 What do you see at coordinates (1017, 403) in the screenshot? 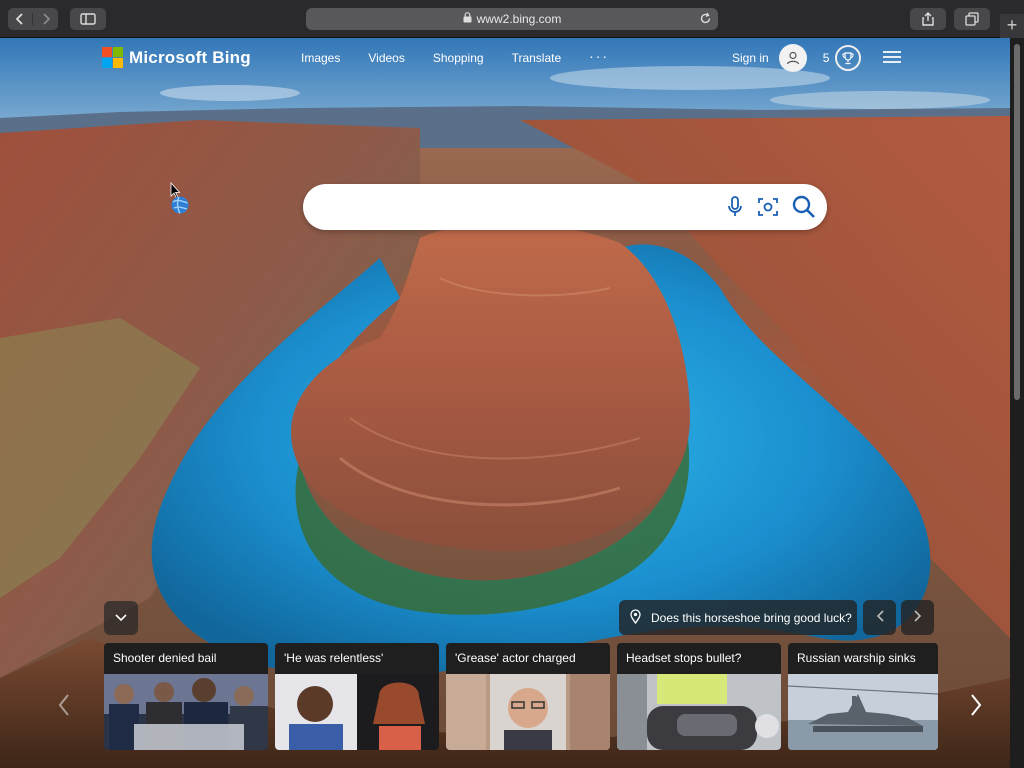
I see `page-scrollbar` at bounding box center [1017, 403].